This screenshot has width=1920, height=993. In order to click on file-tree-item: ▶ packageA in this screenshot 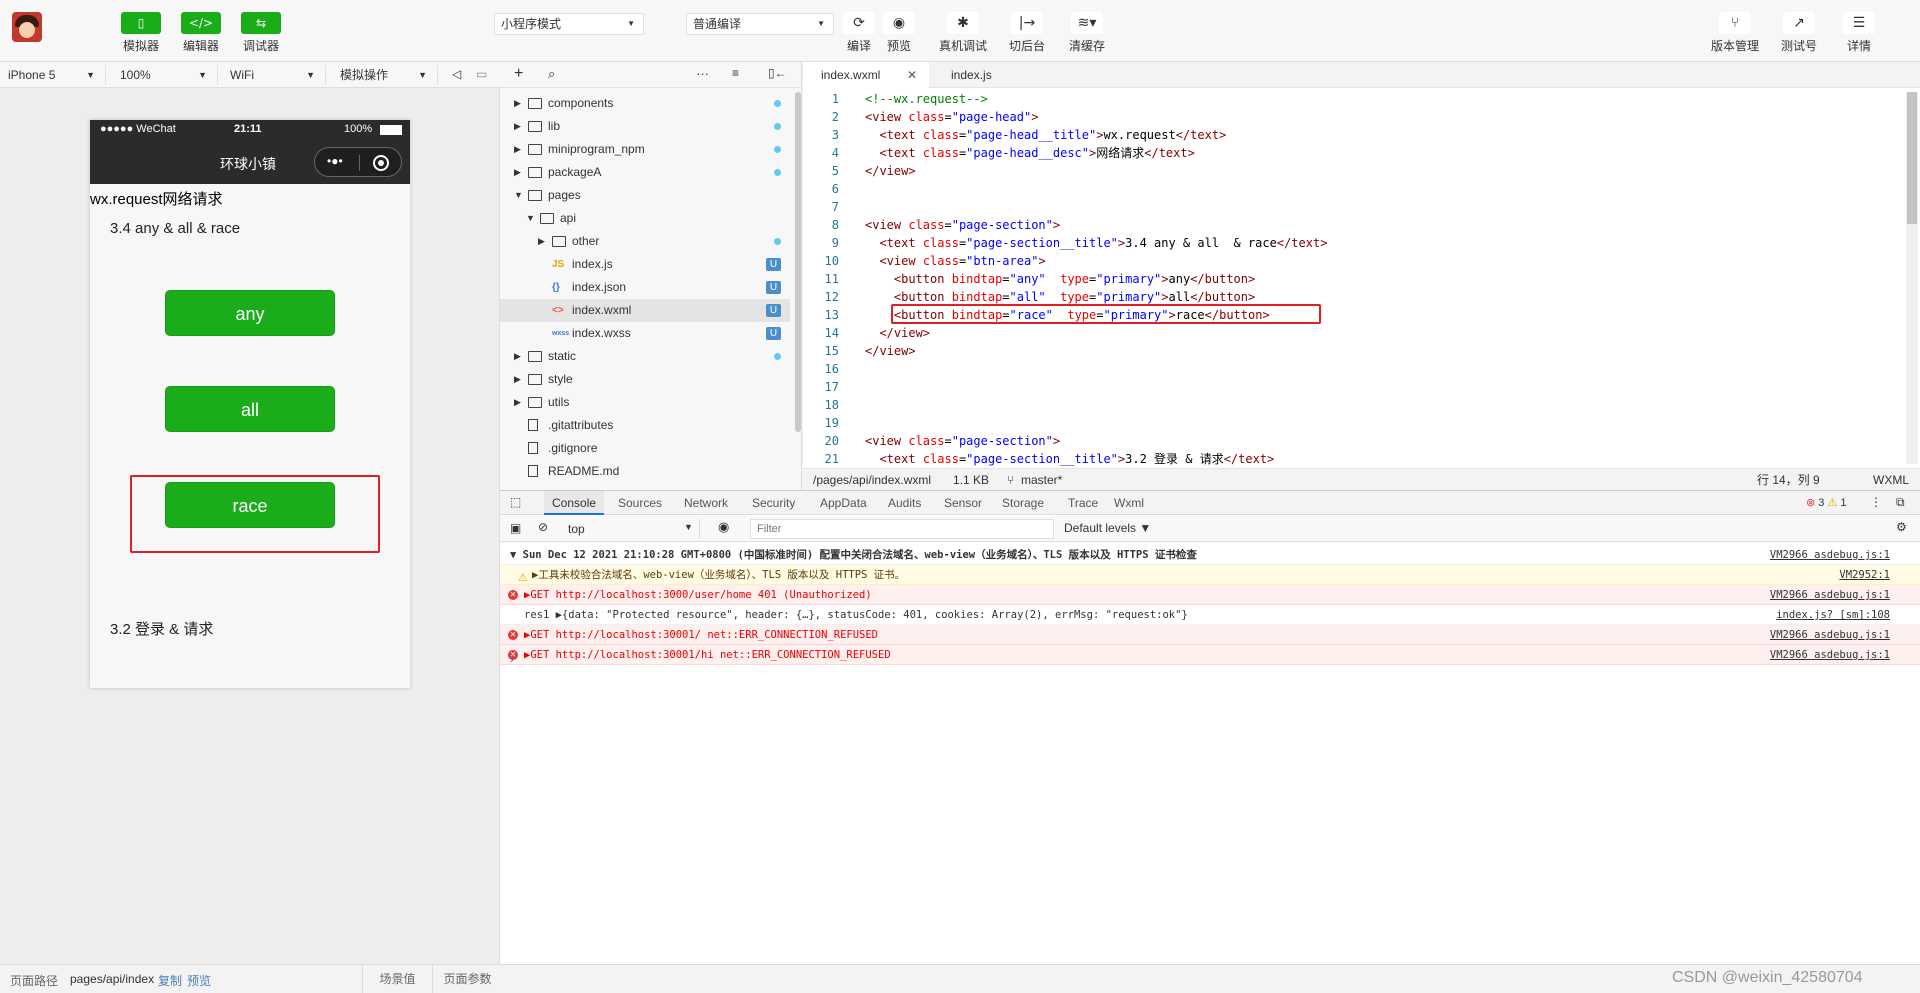, I will do `click(645, 172)`.